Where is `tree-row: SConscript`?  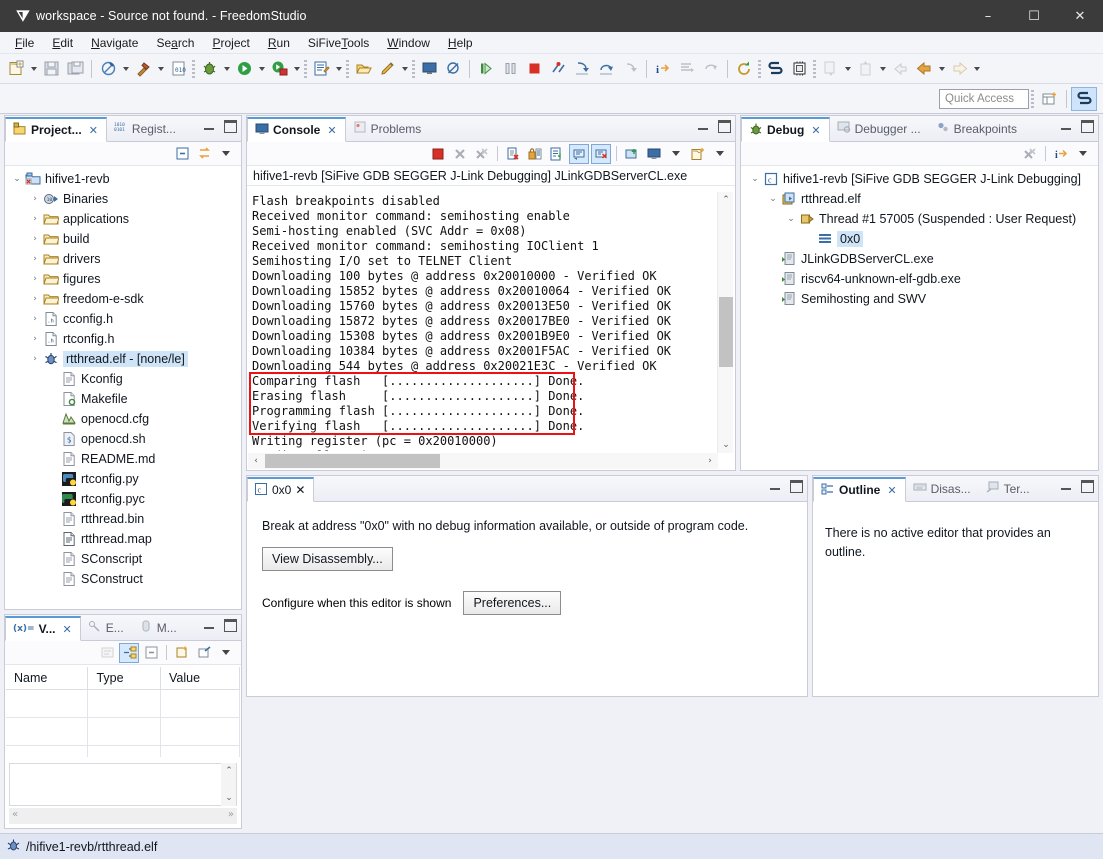 tree-row: SConscript is located at coordinates (123, 559).